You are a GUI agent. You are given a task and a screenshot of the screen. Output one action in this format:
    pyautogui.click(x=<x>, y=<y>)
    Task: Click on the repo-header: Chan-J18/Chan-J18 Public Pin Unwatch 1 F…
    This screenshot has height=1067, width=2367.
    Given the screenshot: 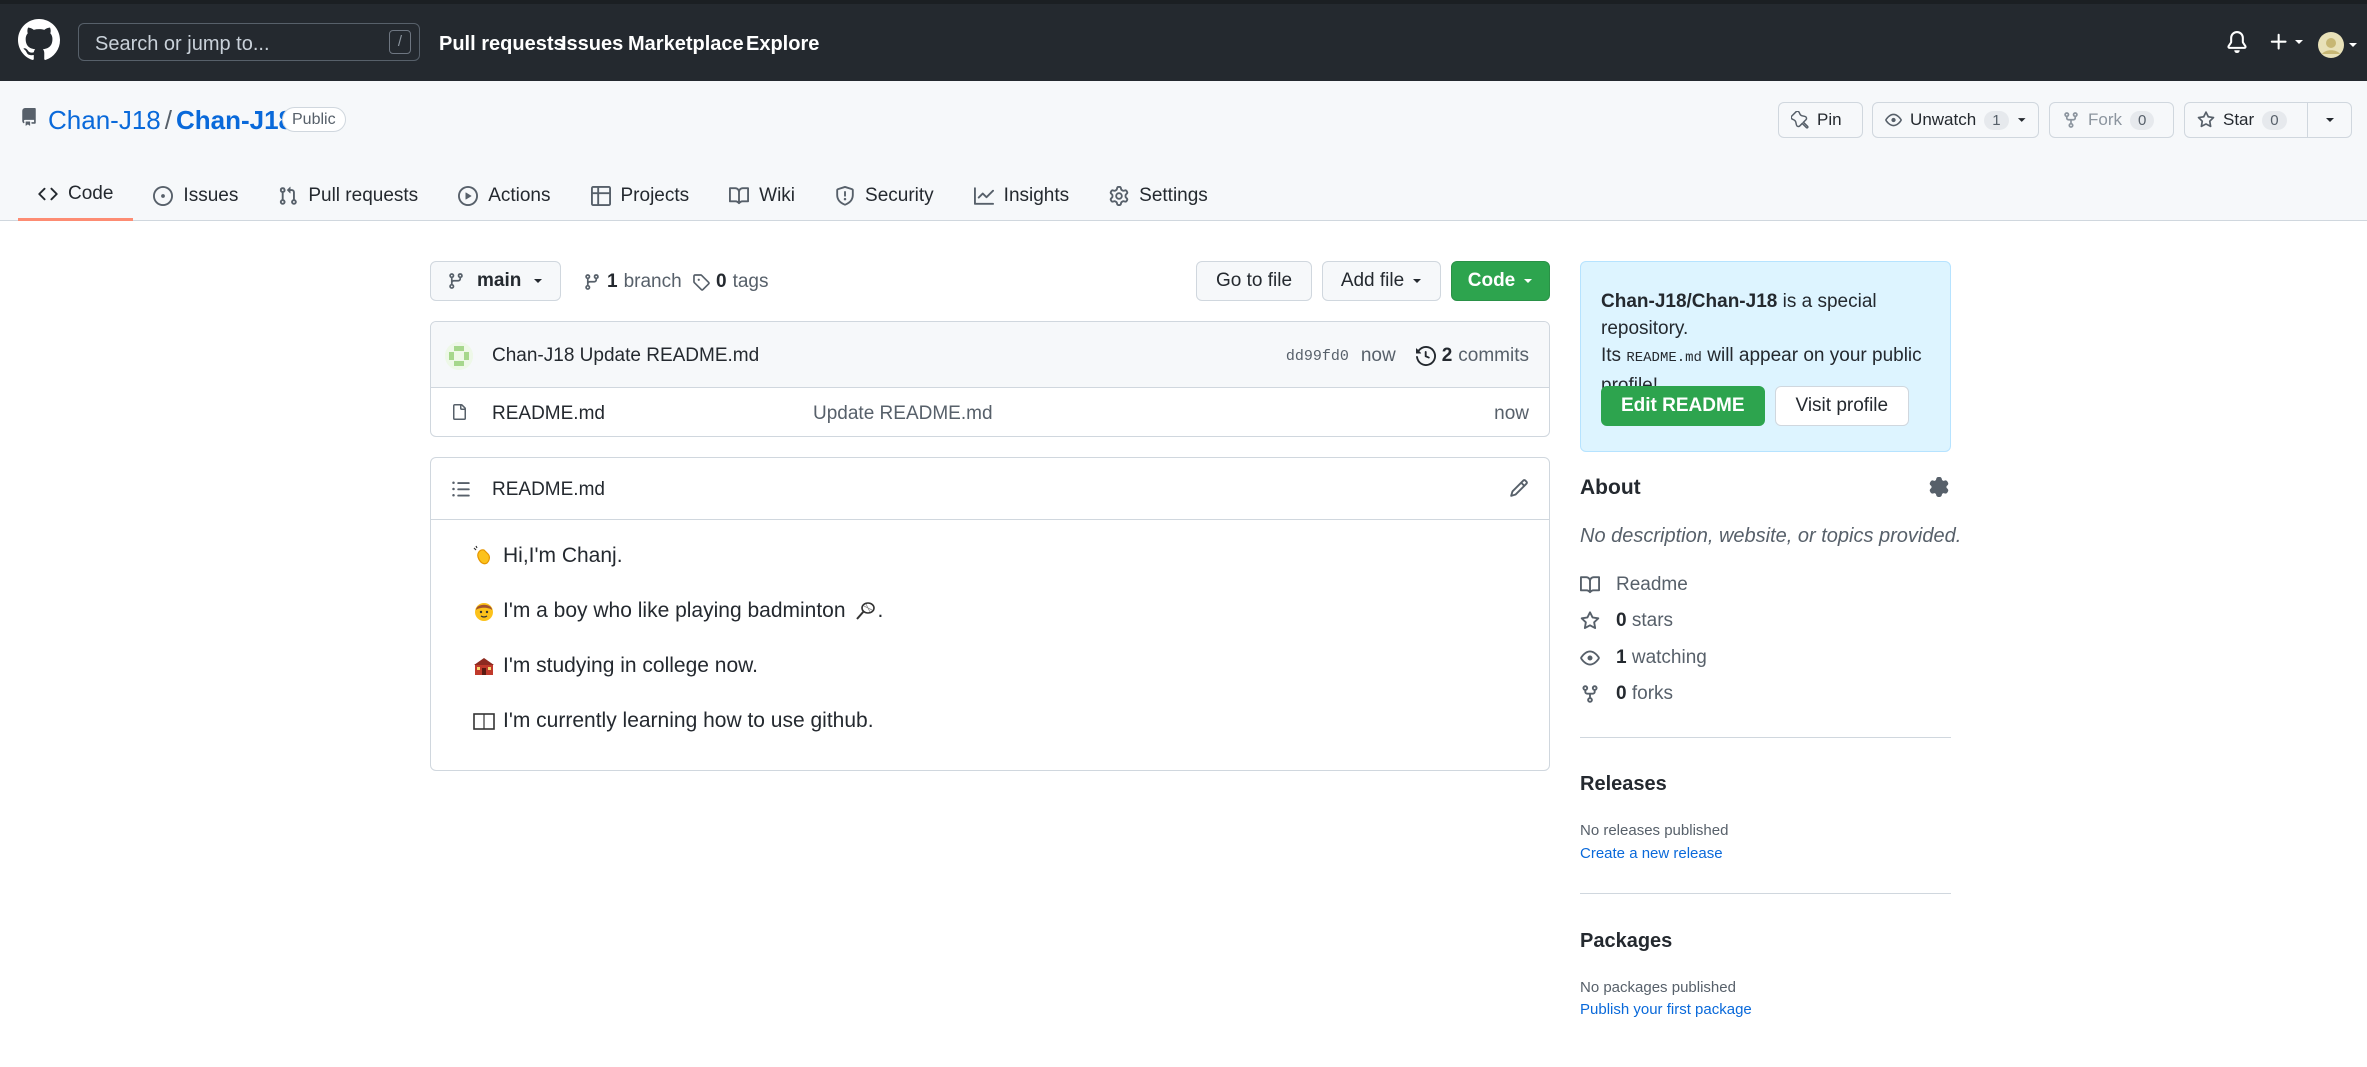 What is the action you would take?
    pyautogui.click(x=1183, y=151)
    